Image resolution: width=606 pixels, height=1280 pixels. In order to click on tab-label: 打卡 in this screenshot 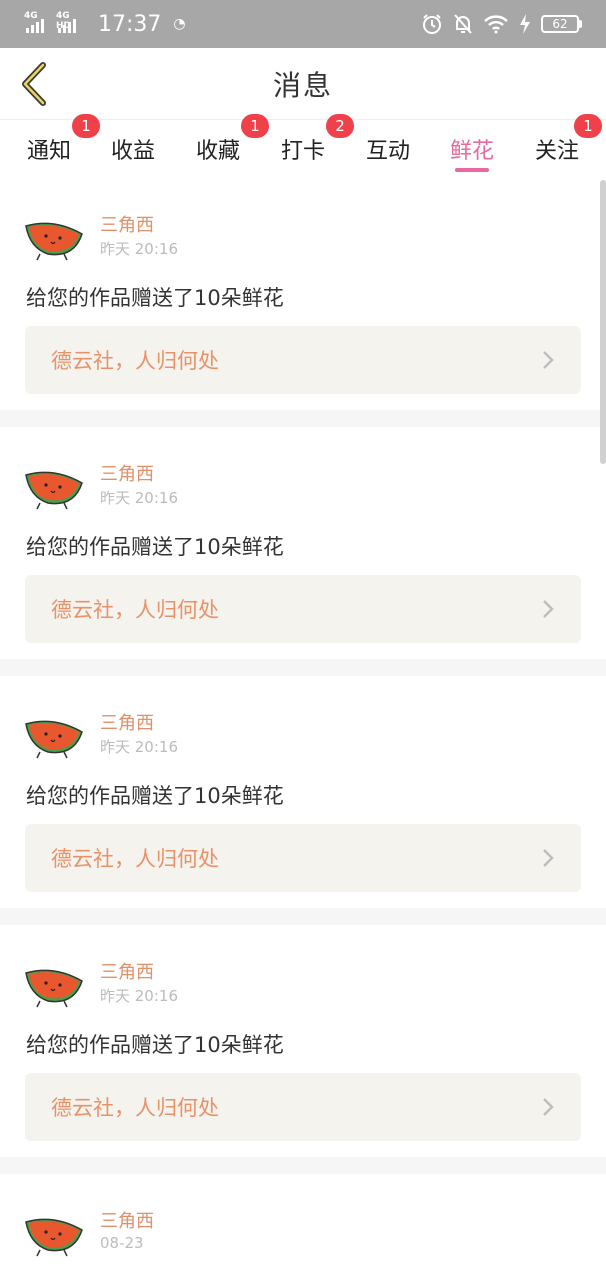, I will do `click(302, 151)`.